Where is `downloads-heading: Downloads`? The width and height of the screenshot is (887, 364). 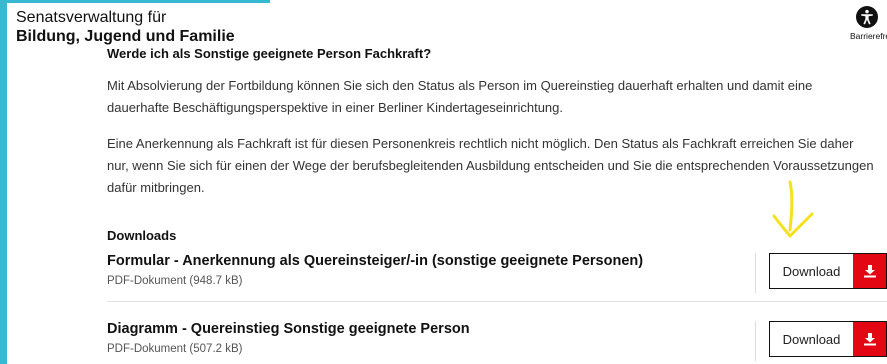
downloads-heading: Downloads is located at coordinates (142, 235).